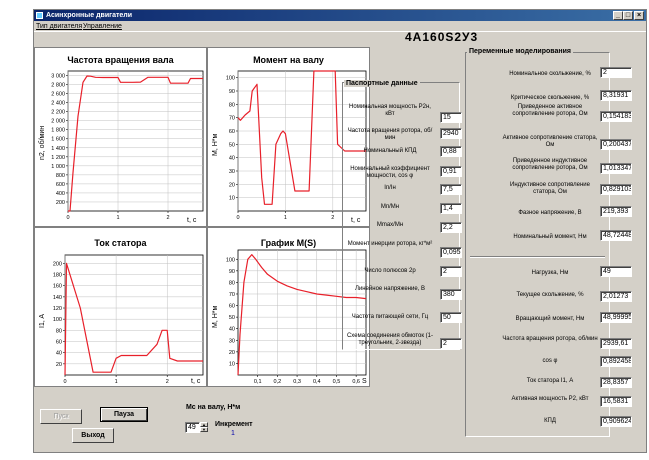  I want to click on app-icon, so click(39, 15).